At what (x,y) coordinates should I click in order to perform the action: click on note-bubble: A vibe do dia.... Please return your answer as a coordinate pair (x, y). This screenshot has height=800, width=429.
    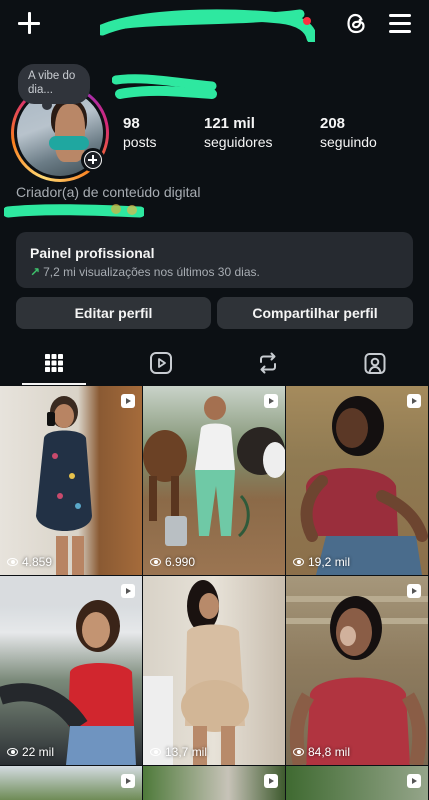
    Looking at the image, I should click on (54, 87).